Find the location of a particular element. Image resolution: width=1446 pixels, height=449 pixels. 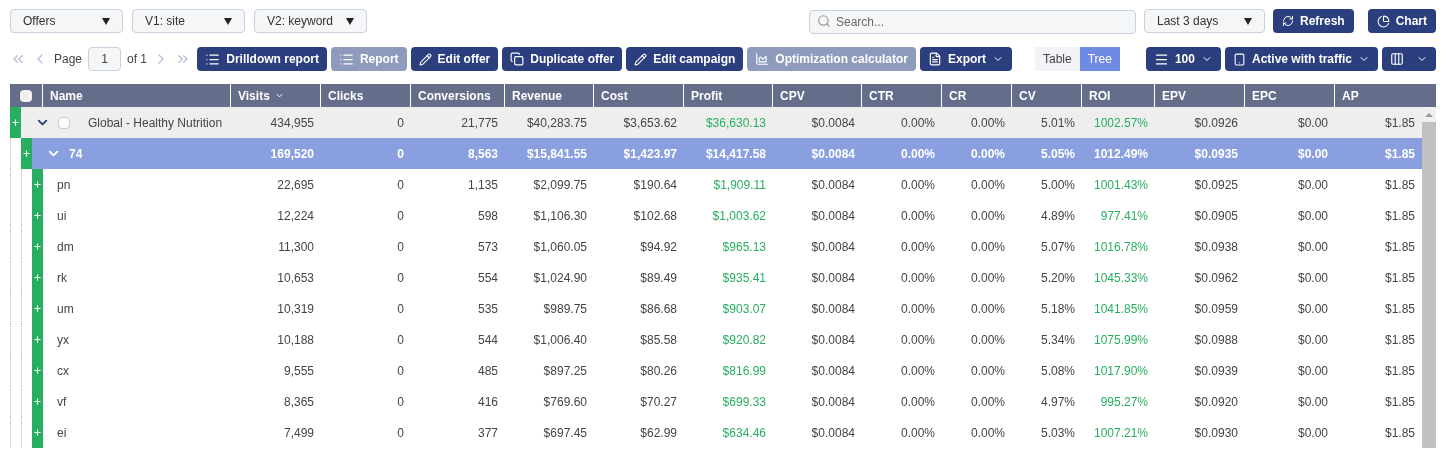

table-cell-text: 1045.33% is located at coordinates (1120, 278).